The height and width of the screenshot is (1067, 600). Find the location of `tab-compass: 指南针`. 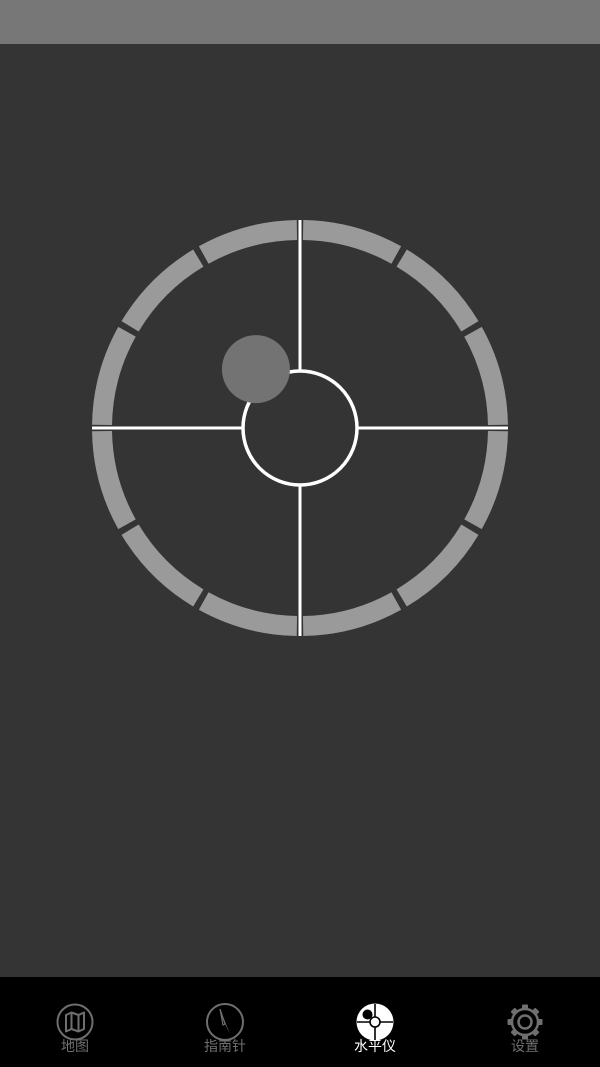

tab-compass: 指南针 is located at coordinates (225, 1022).